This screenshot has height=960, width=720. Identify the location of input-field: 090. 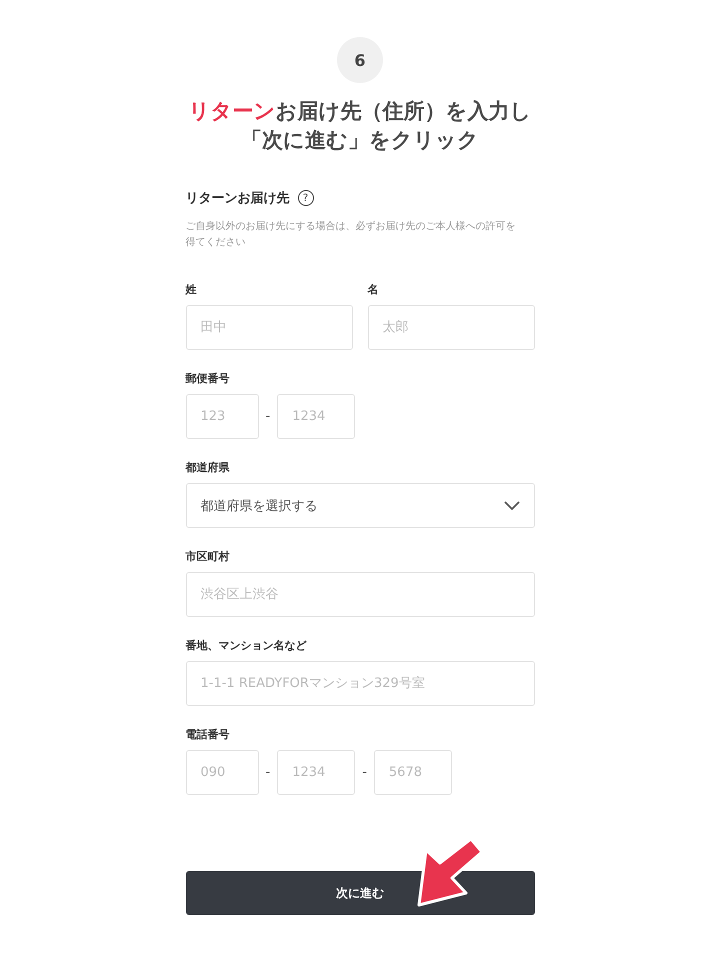
(222, 772).